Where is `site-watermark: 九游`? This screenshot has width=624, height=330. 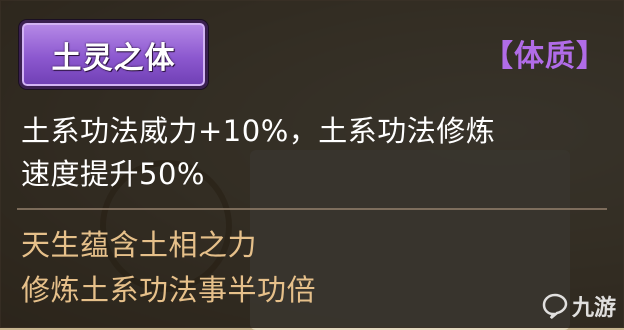
site-watermark: 九游 is located at coordinates (579, 306).